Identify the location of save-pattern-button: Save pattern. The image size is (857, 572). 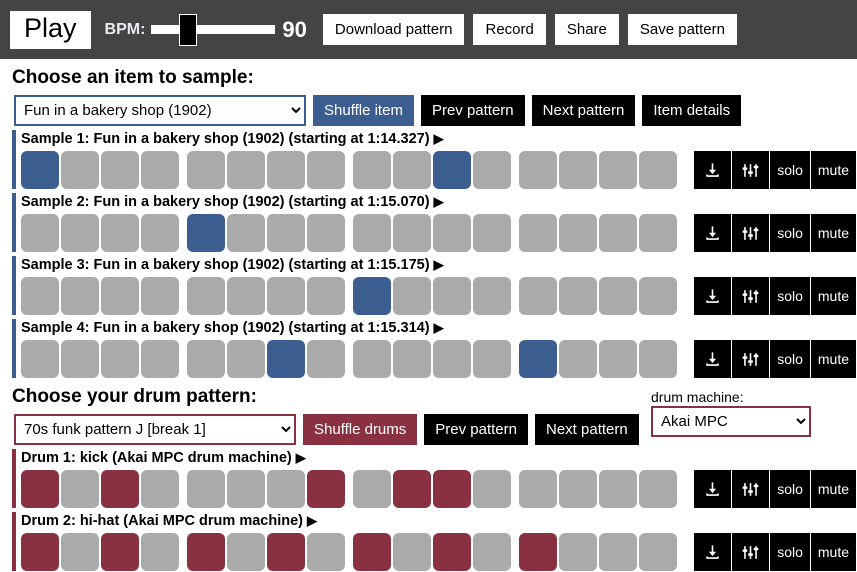
(682, 29).